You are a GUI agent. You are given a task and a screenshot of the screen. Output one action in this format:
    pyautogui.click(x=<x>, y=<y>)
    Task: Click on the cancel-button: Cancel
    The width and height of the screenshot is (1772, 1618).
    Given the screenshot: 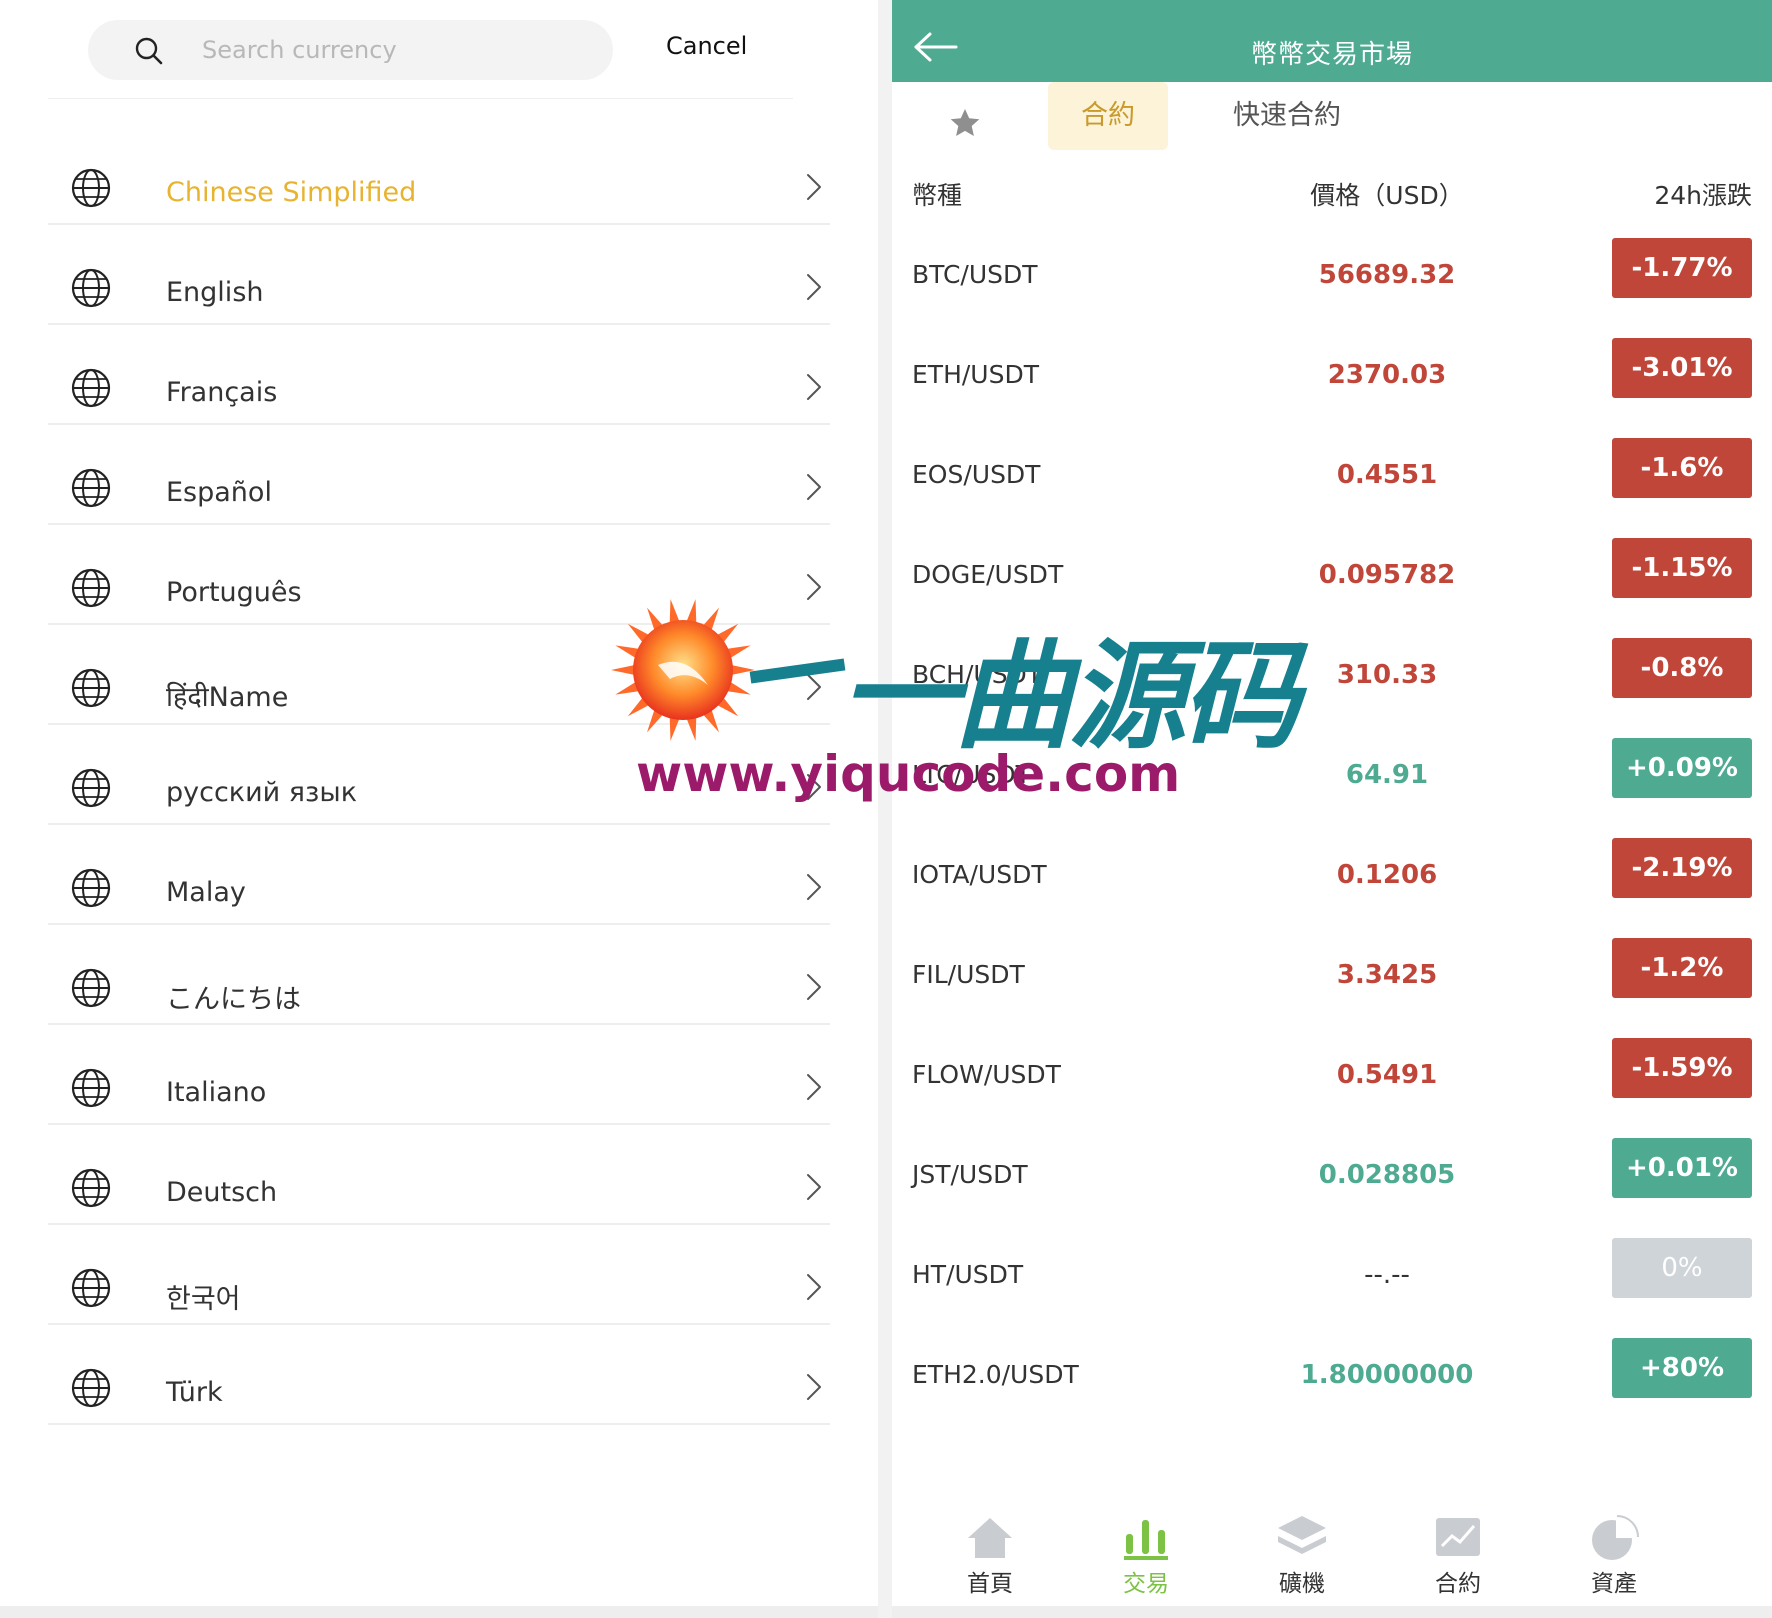 What is the action you would take?
    pyautogui.click(x=706, y=46)
    